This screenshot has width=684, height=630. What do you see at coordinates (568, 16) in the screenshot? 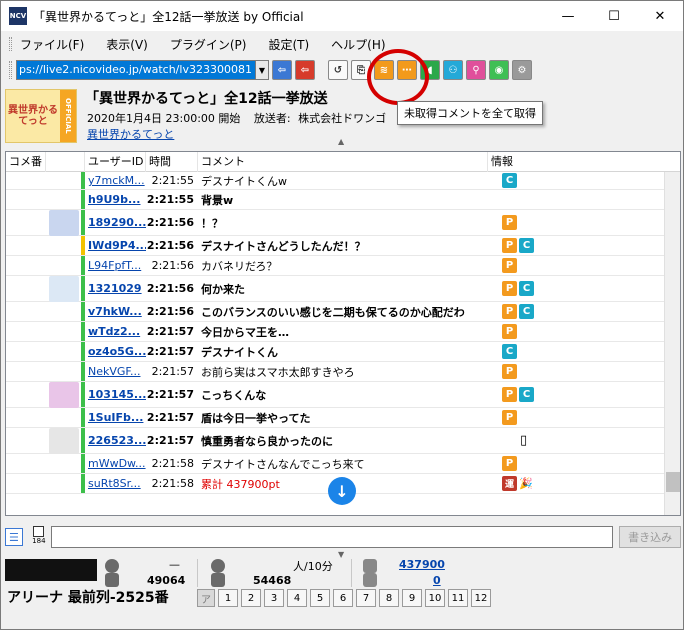
I see `minimize-button: —` at bounding box center [568, 16].